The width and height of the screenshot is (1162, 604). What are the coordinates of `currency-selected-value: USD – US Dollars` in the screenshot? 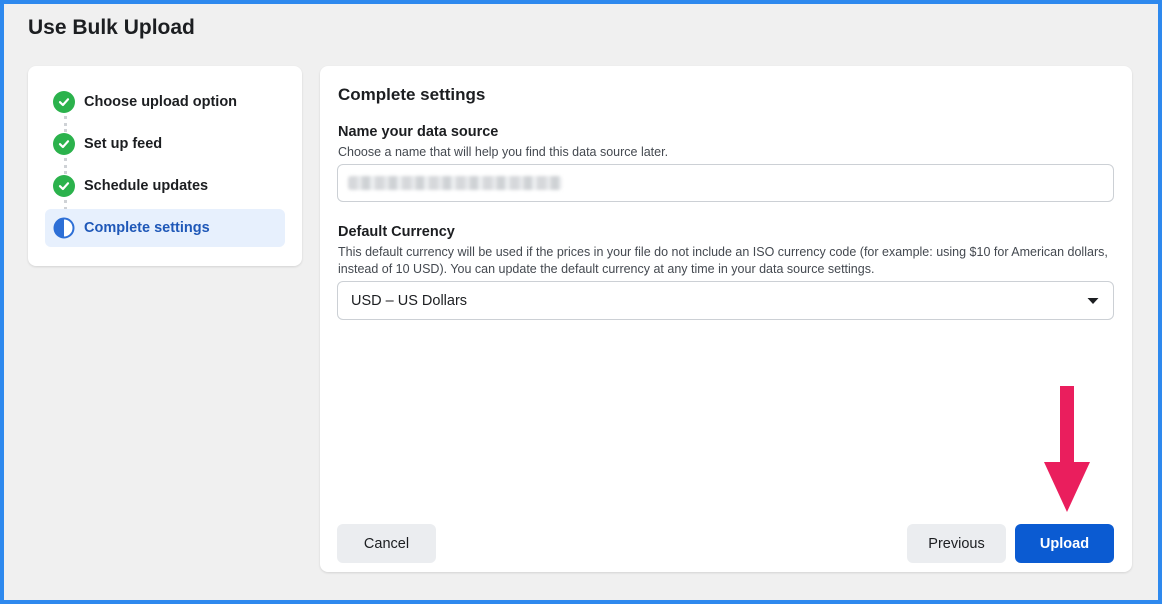 It's located at (409, 300).